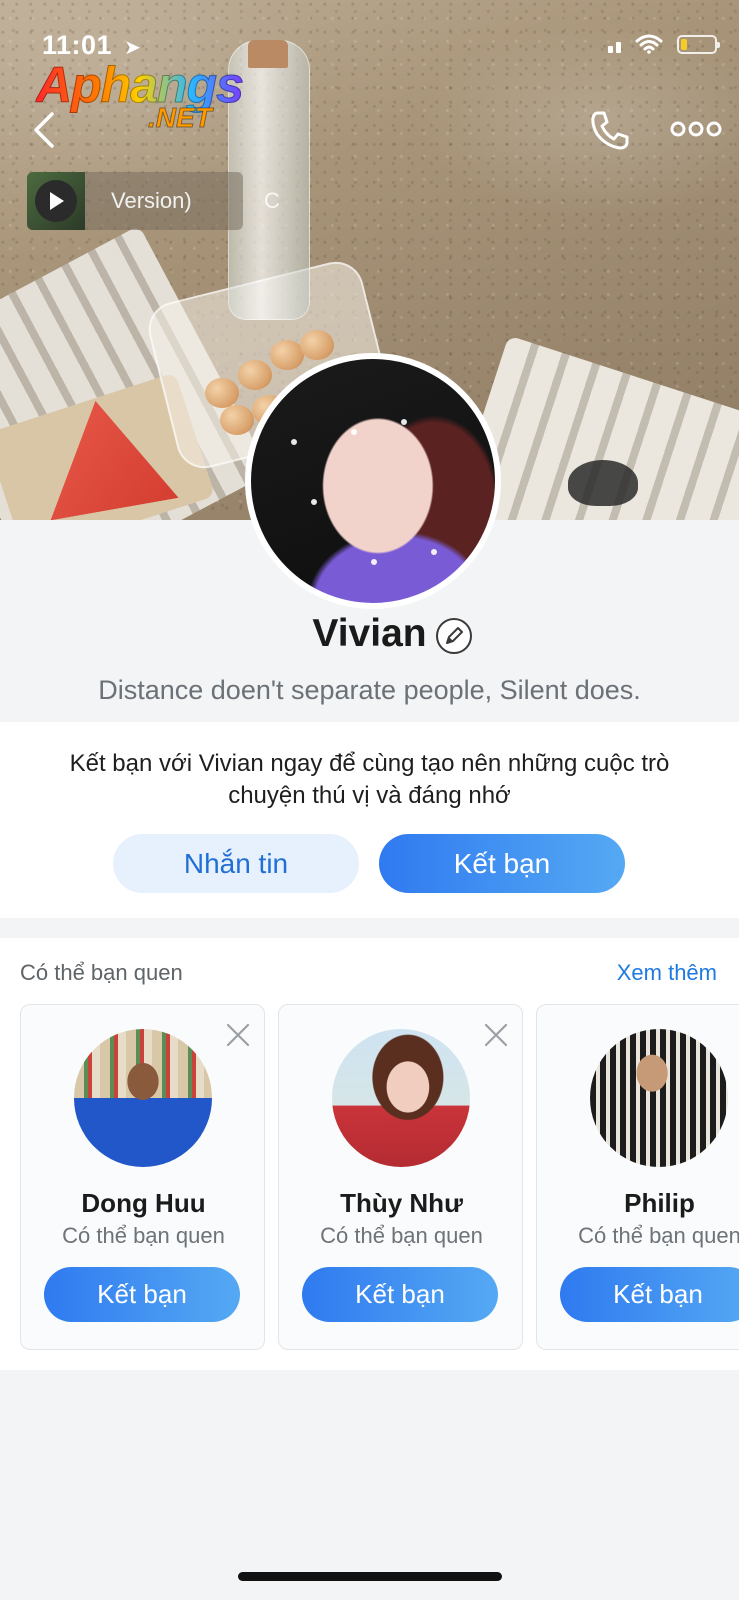 The width and height of the screenshot is (739, 1600). I want to click on back-icon, so click(44, 130).